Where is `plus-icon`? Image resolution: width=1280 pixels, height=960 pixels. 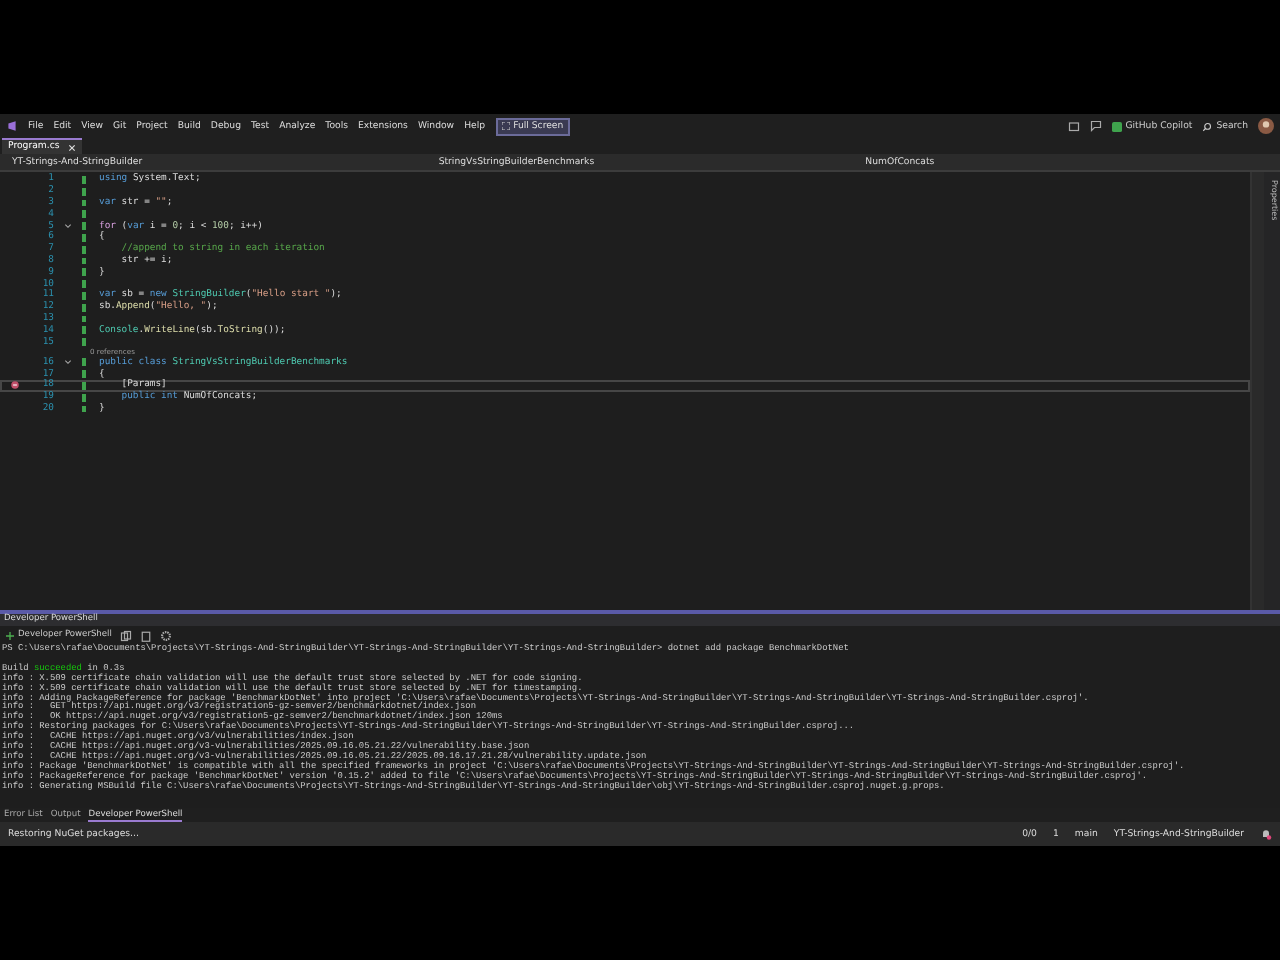 plus-icon is located at coordinates (10, 635).